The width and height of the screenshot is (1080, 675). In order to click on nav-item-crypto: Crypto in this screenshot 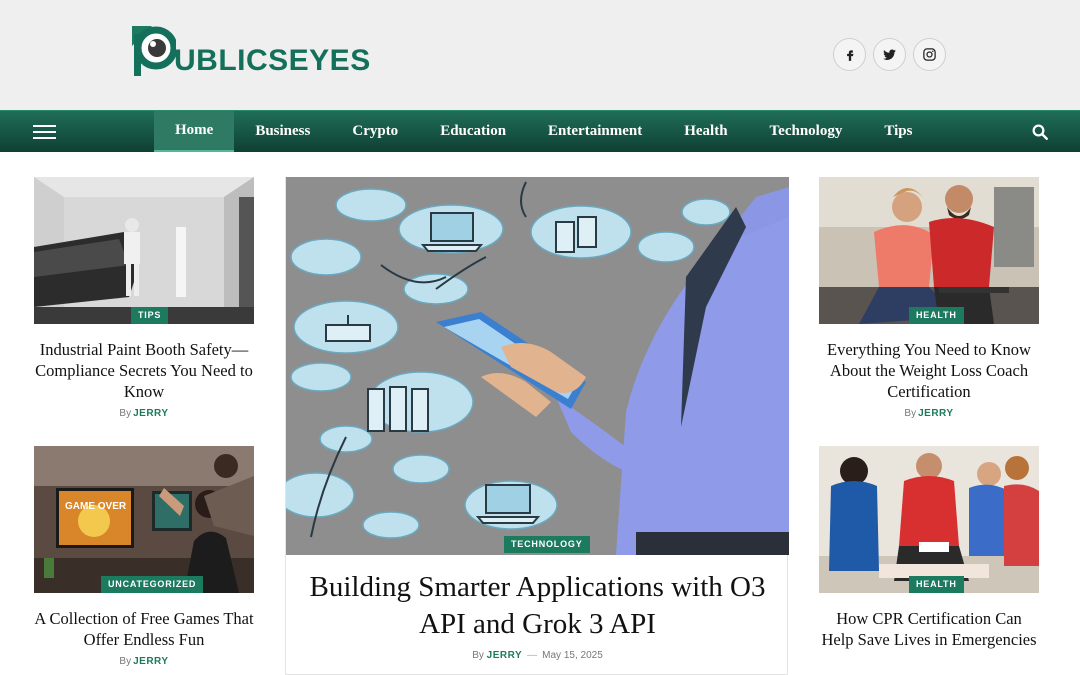, I will do `click(375, 131)`.